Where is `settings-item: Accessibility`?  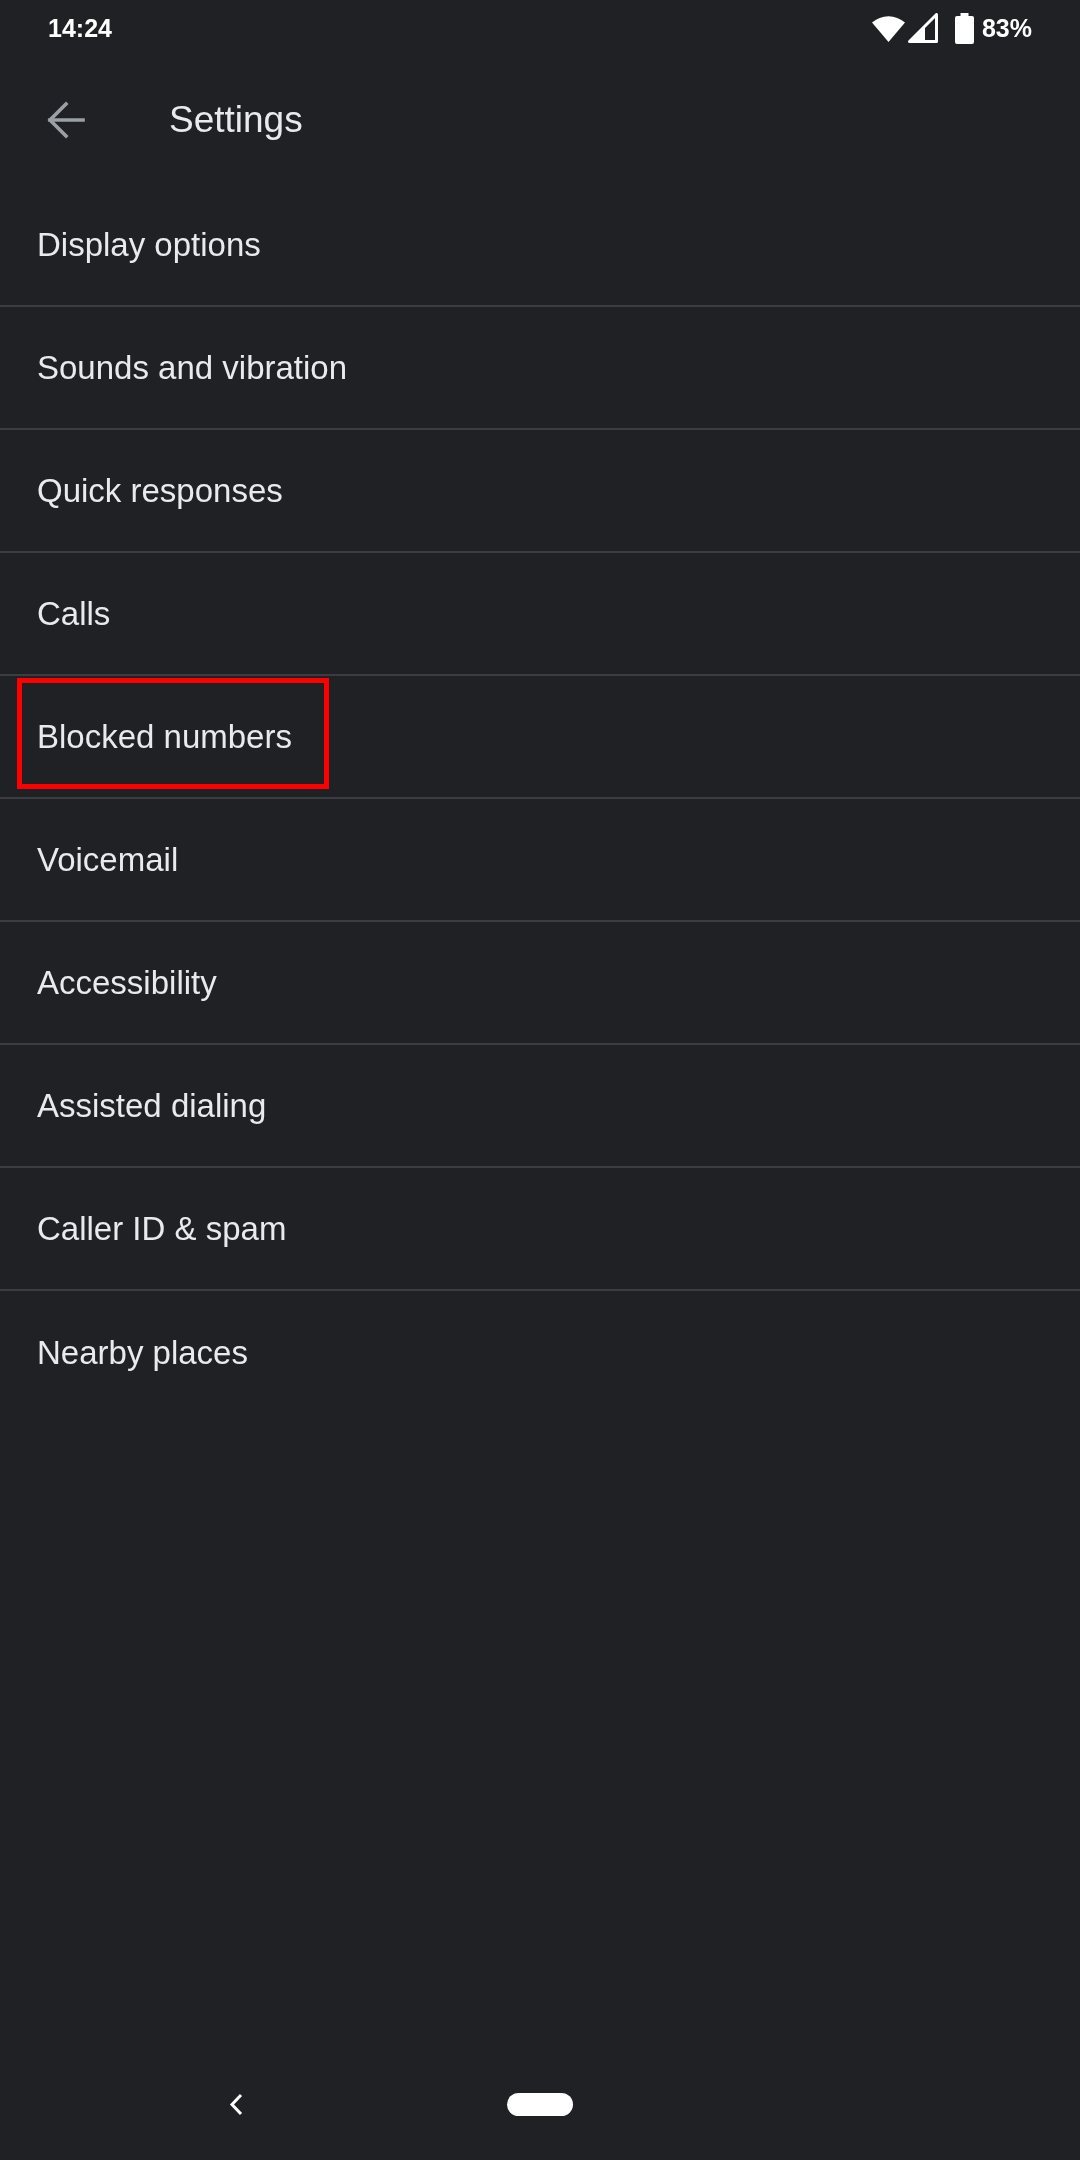
settings-item: Accessibility is located at coordinates (540, 983).